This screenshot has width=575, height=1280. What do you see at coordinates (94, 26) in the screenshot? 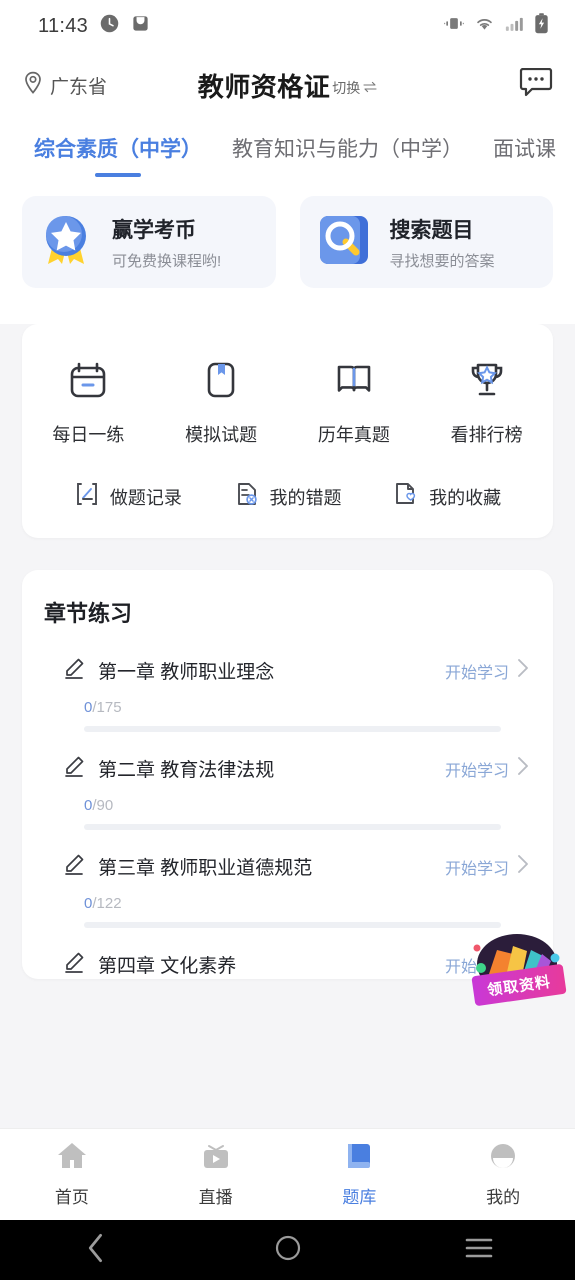
I see `status-bar-left: 11:43` at bounding box center [94, 26].